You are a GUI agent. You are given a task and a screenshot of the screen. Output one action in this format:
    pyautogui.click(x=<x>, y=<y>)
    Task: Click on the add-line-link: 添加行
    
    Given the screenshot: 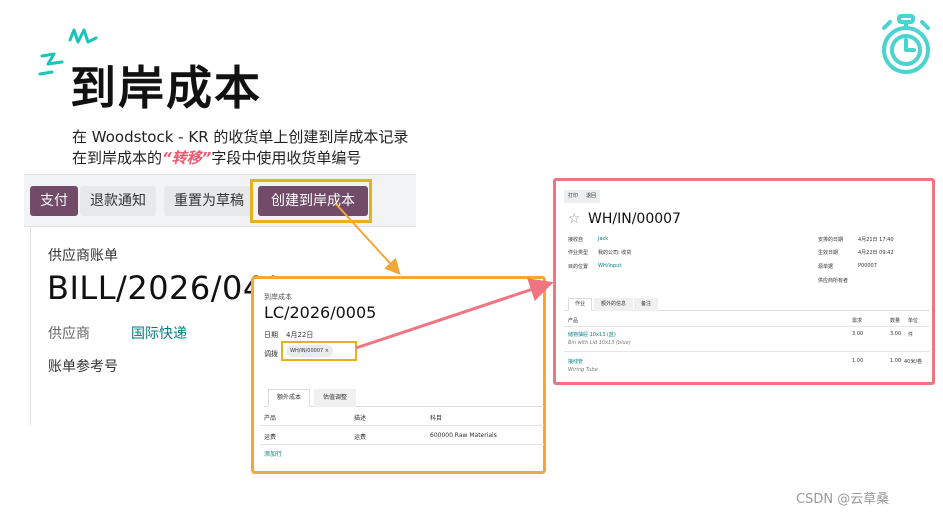 What is the action you would take?
    pyautogui.click(x=273, y=453)
    